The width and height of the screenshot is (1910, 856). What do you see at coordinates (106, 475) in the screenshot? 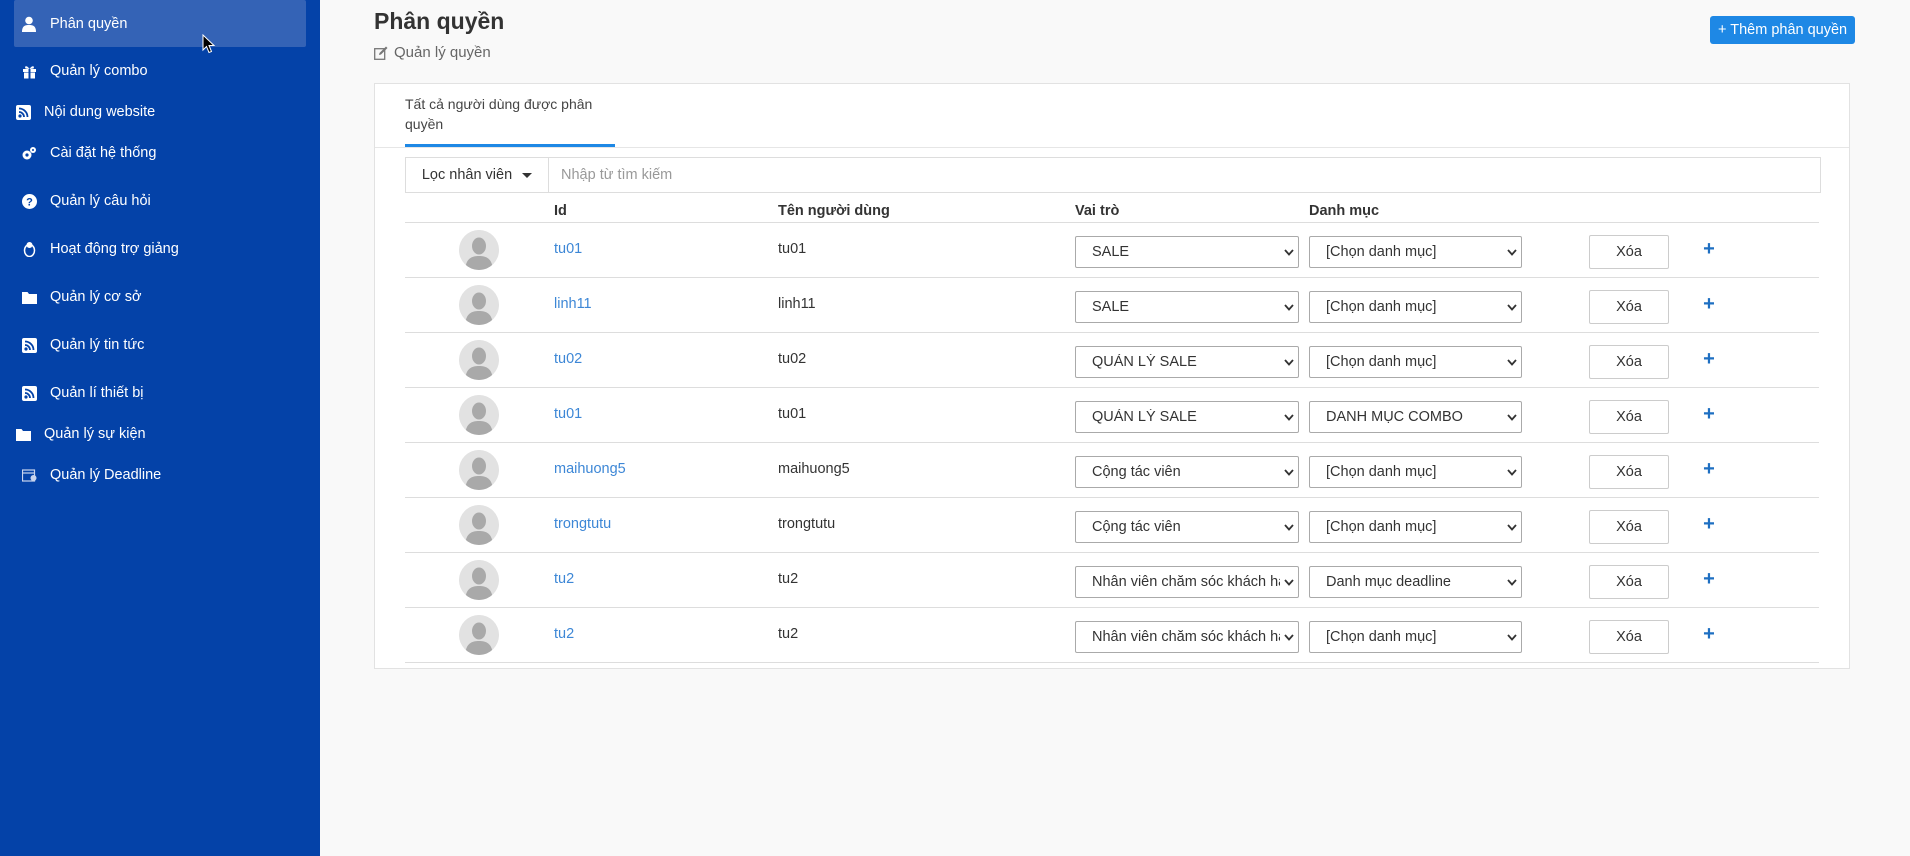
I see `sidebar-item-label: Quản lý Deadline` at bounding box center [106, 475].